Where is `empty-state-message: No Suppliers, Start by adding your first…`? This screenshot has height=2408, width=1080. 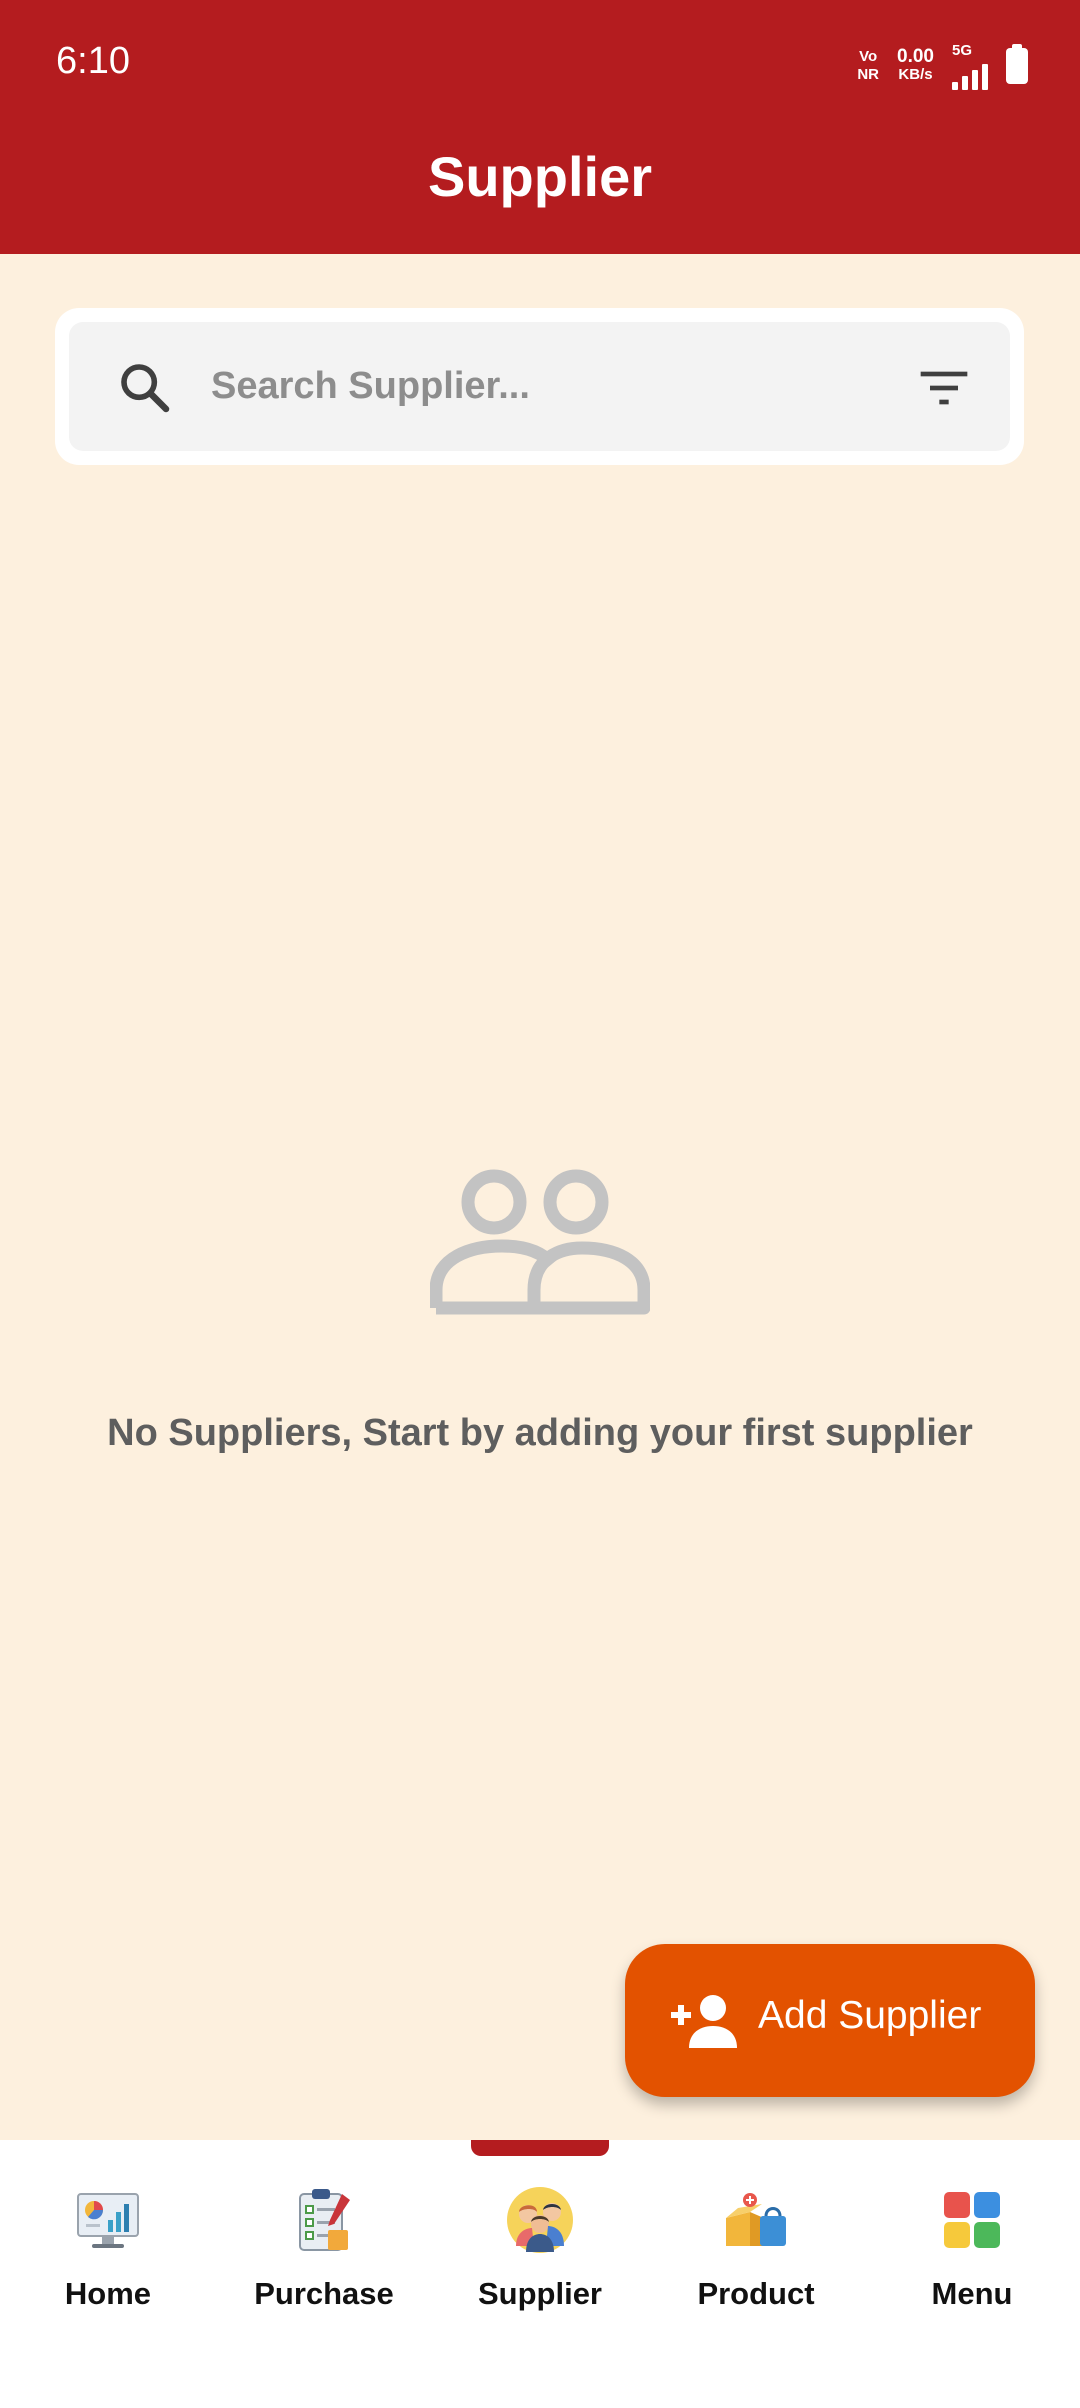 empty-state-message: No Suppliers, Start by adding your first… is located at coordinates (540, 1433).